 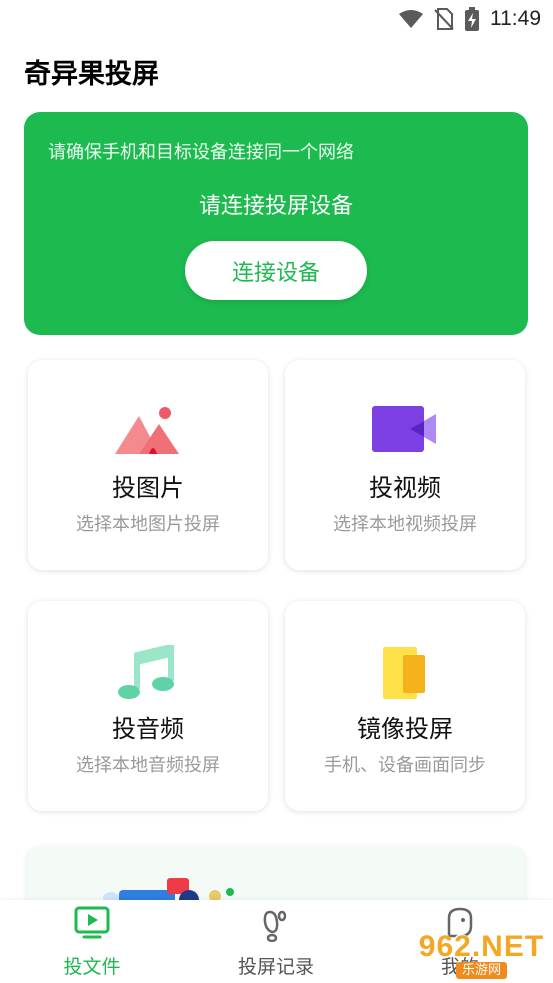 I want to click on feature-title: 投图片, so click(x=148, y=488).